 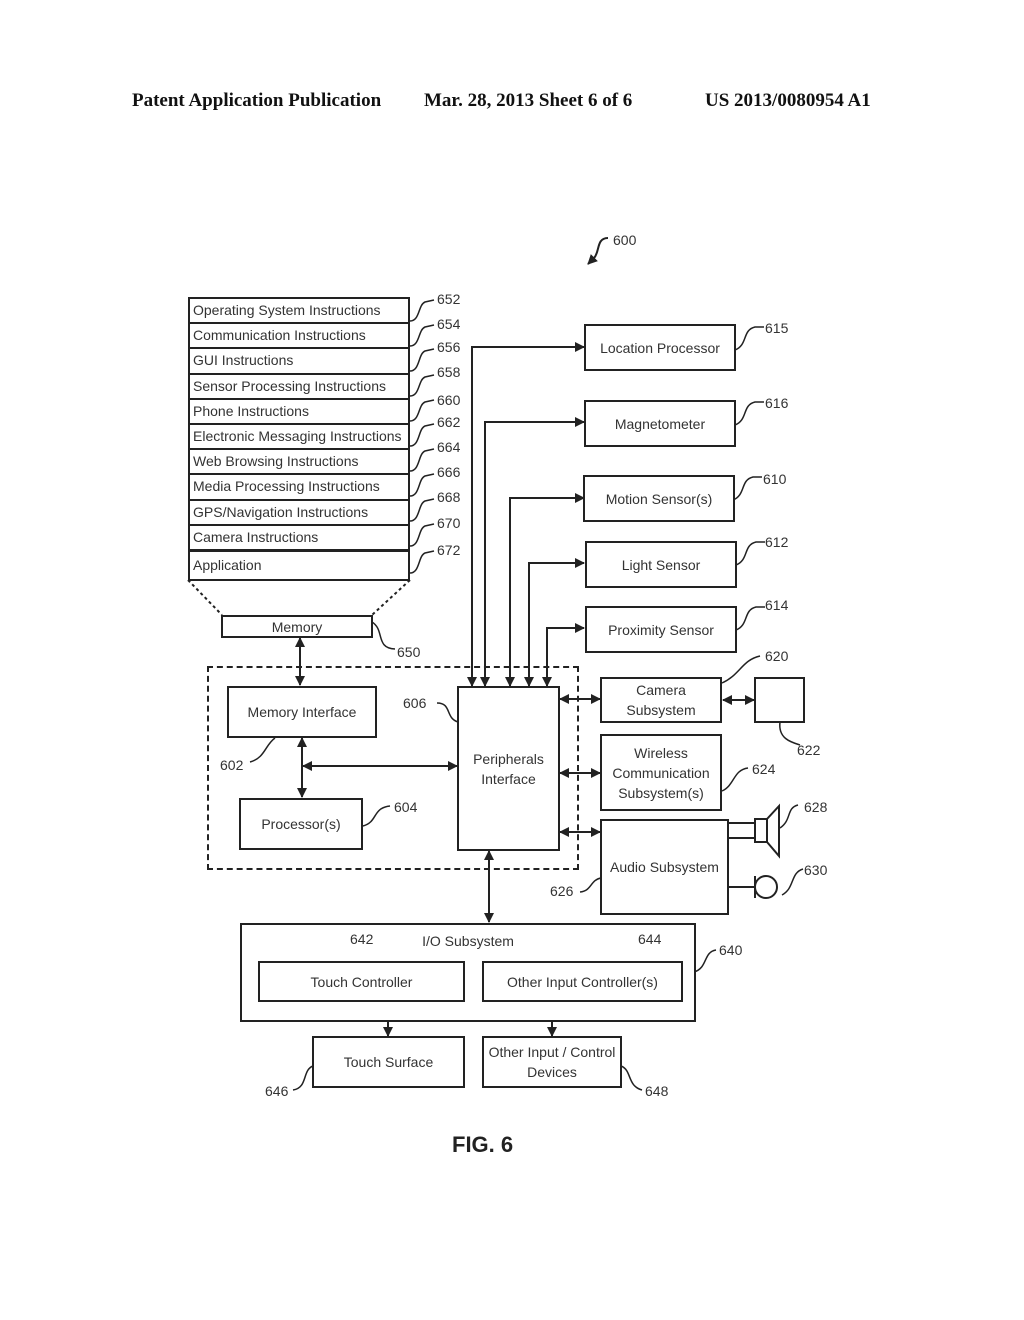 What do you see at coordinates (764, 769) in the screenshot?
I see `ref-624: 624` at bounding box center [764, 769].